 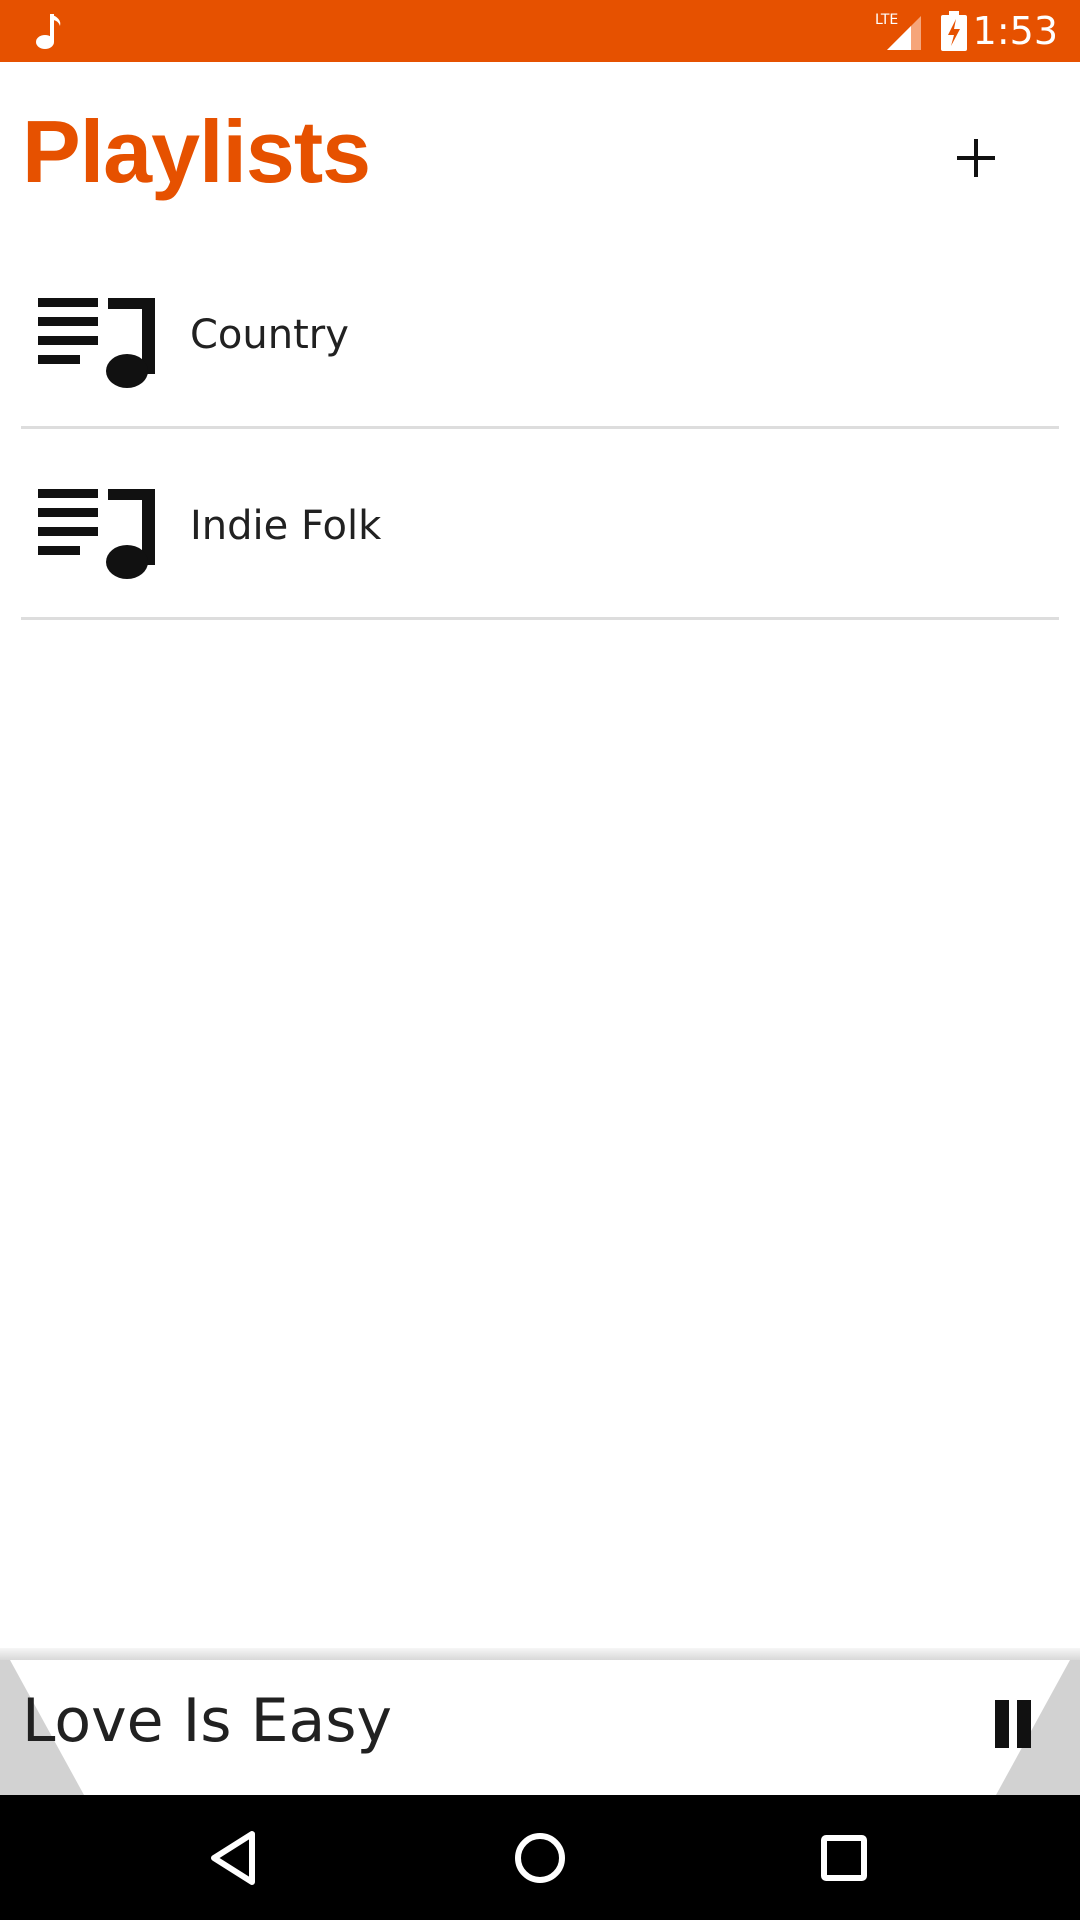 I want to click on home-icon, so click(x=540, y=1858).